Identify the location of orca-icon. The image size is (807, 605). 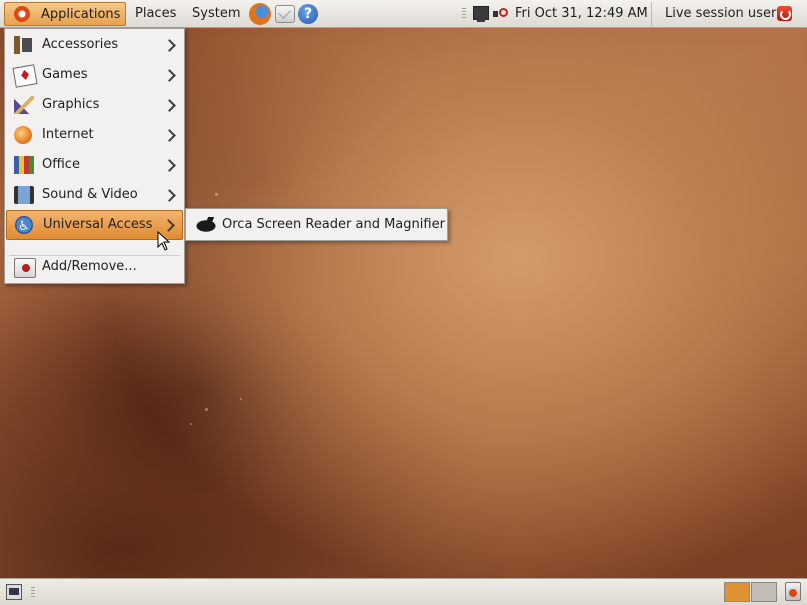
(206, 225).